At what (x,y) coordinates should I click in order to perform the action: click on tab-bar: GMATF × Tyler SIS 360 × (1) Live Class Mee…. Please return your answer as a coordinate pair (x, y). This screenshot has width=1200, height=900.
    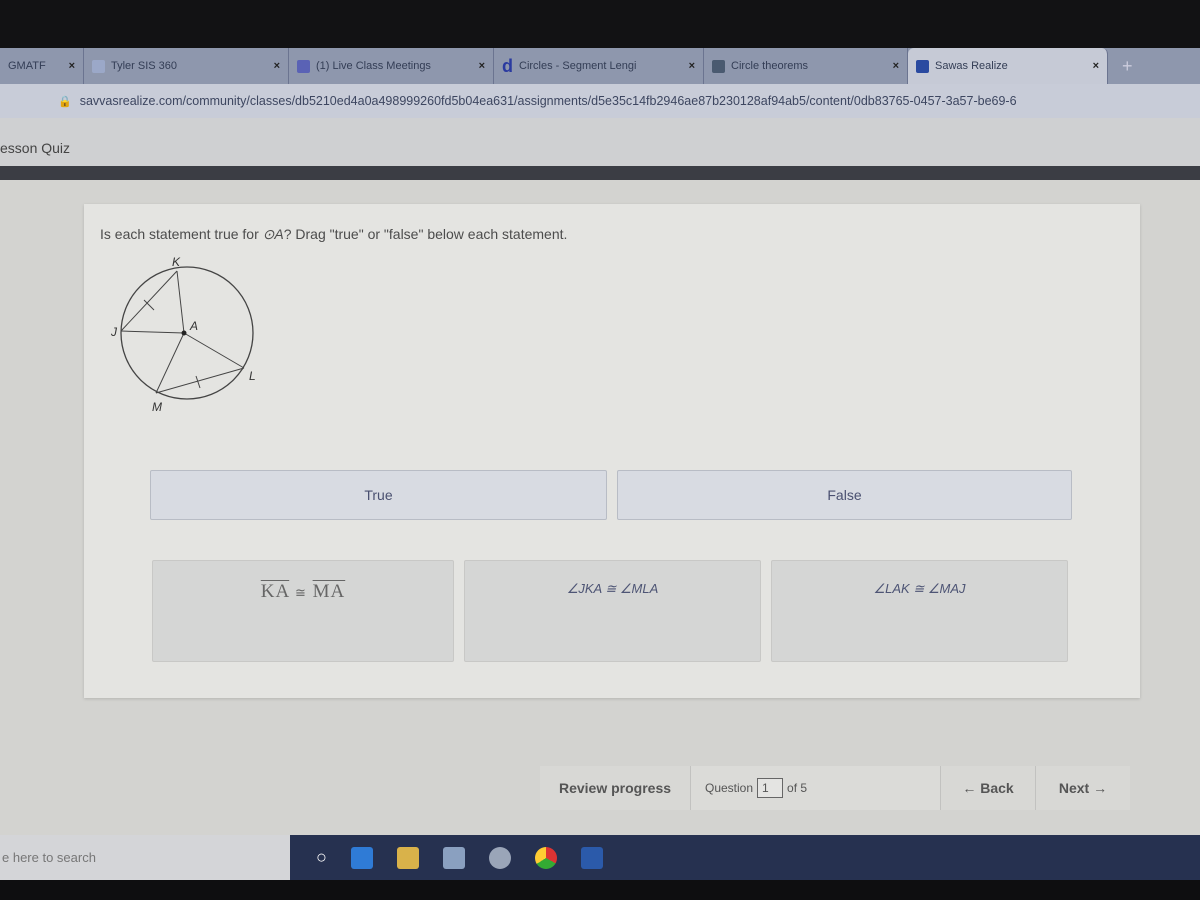
    Looking at the image, I should click on (600, 66).